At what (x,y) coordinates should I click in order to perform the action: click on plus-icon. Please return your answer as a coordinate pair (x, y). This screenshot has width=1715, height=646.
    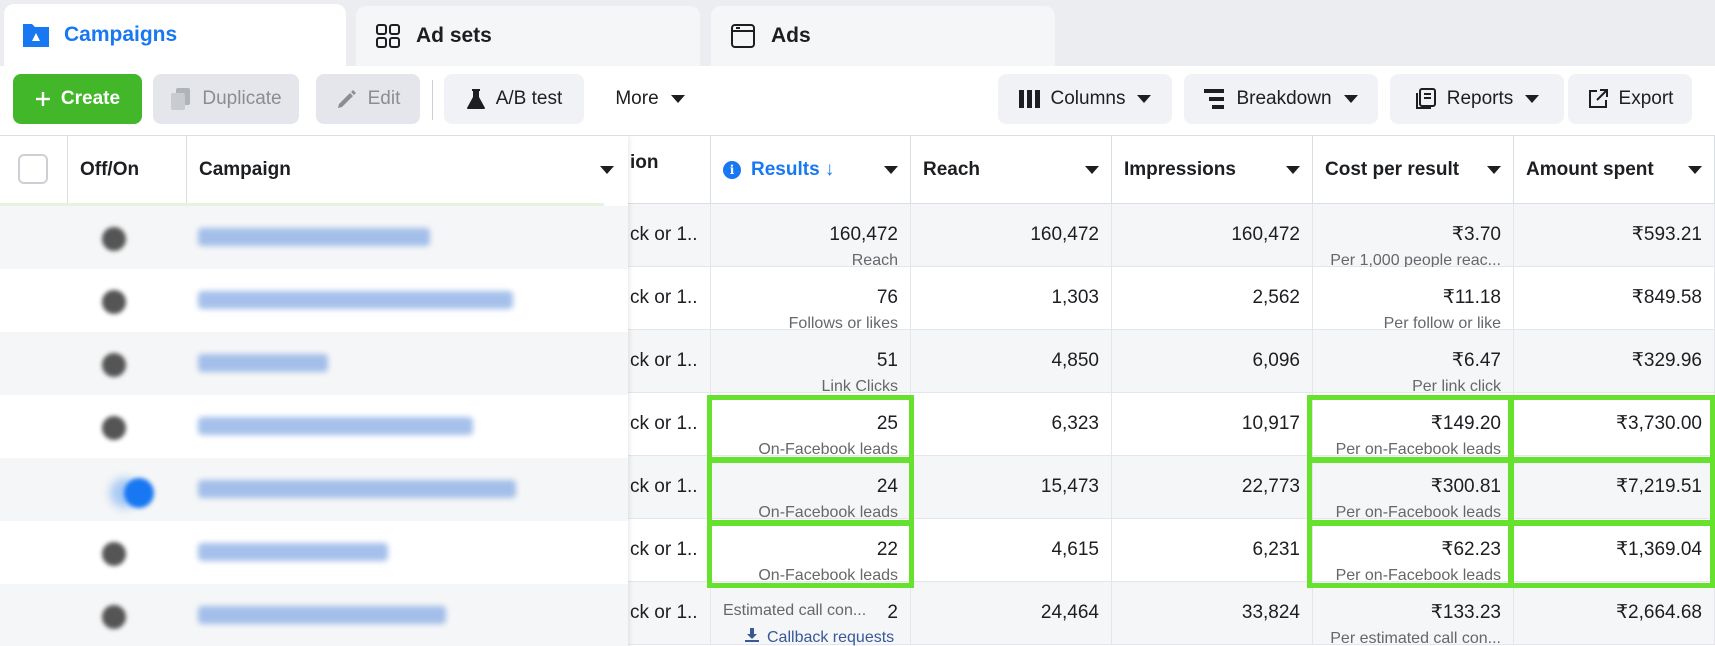
    Looking at the image, I should click on (43, 99).